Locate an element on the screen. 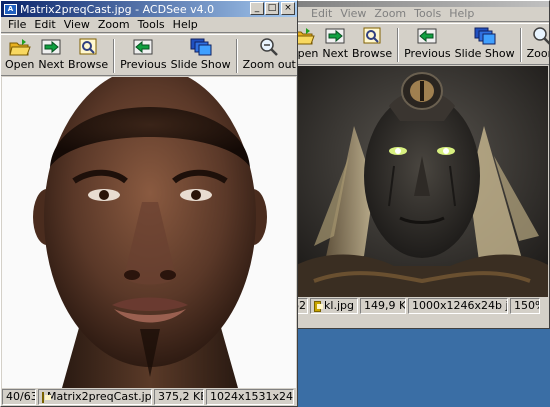  zoom-out-button: Zoom out is located at coordinates (269, 56).